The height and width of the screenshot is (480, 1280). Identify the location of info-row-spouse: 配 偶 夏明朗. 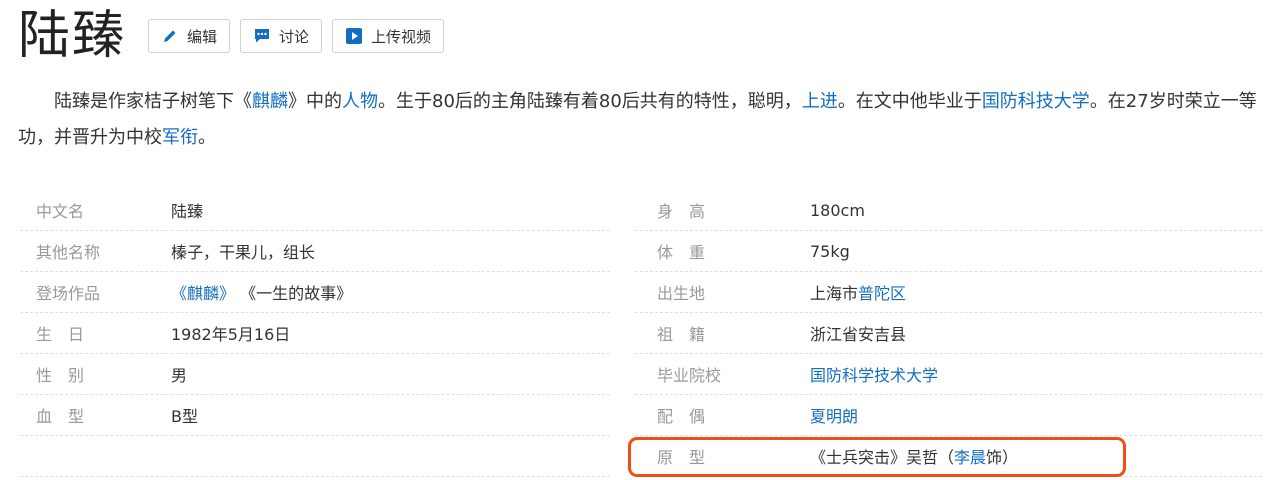
(948, 415).